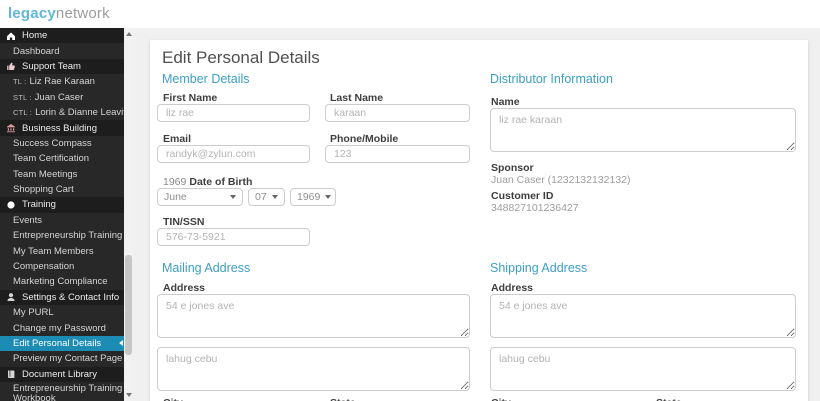 Image resolution: width=820 pixels, height=401 pixels. I want to click on shipping-address-label: Address, so click(512, 288).